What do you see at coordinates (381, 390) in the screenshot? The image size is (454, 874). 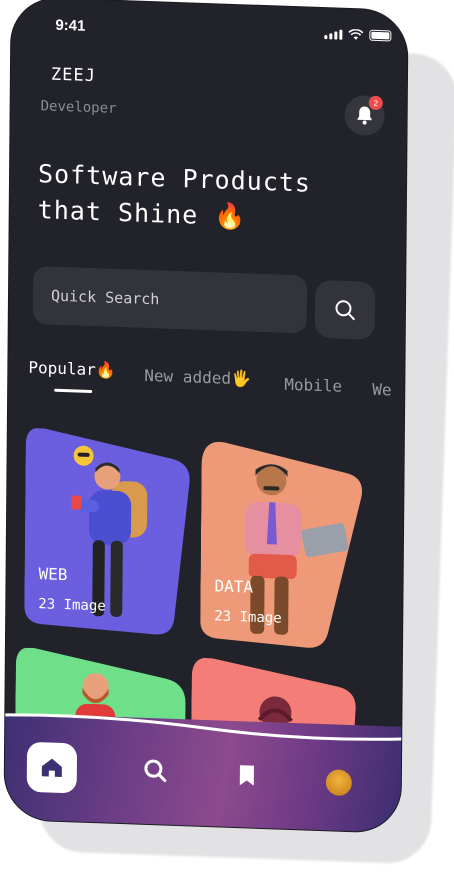 I see `tab-web: We` at bounding box center [381, 390].